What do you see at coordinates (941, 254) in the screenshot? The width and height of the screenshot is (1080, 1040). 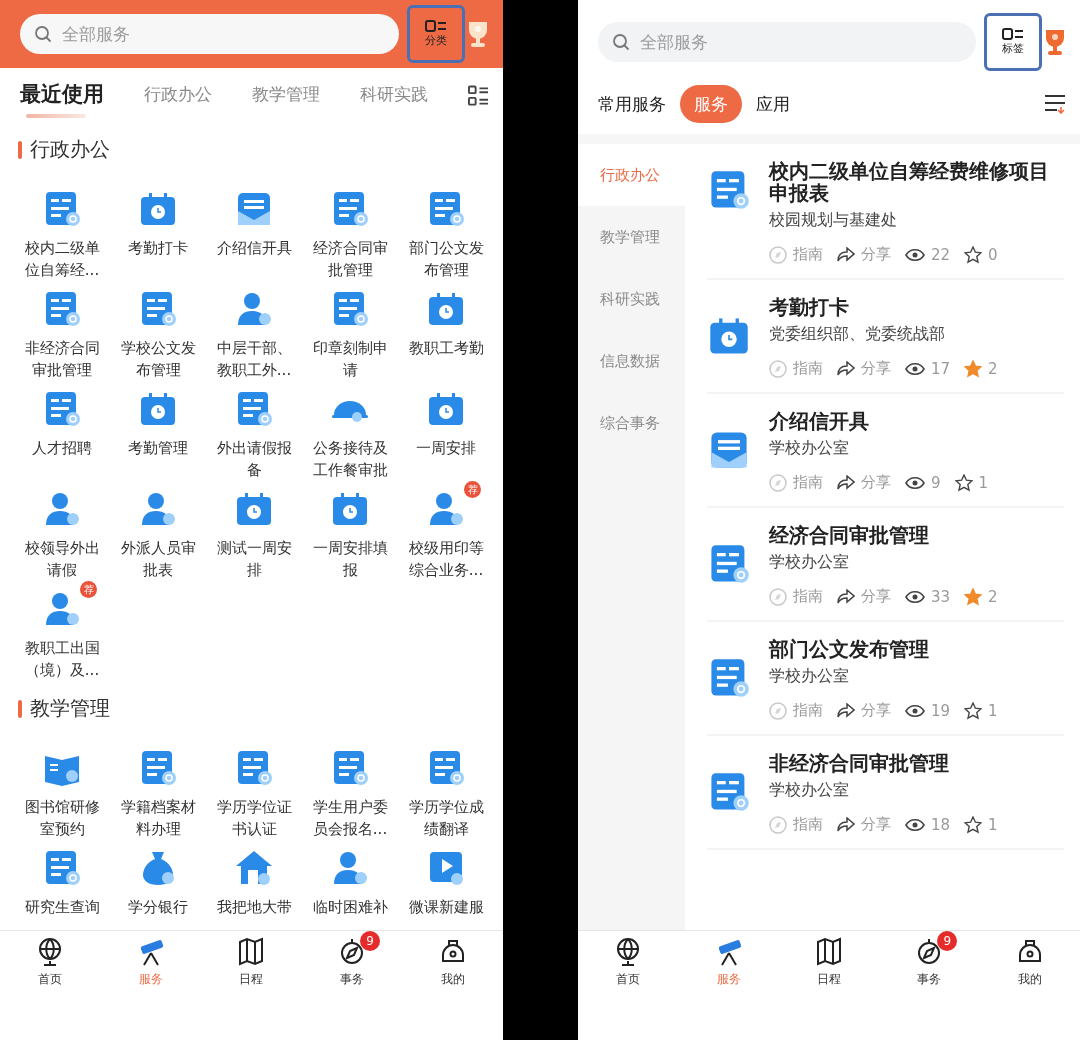 I see `view-count: 22` at bounding box center [941, 254].